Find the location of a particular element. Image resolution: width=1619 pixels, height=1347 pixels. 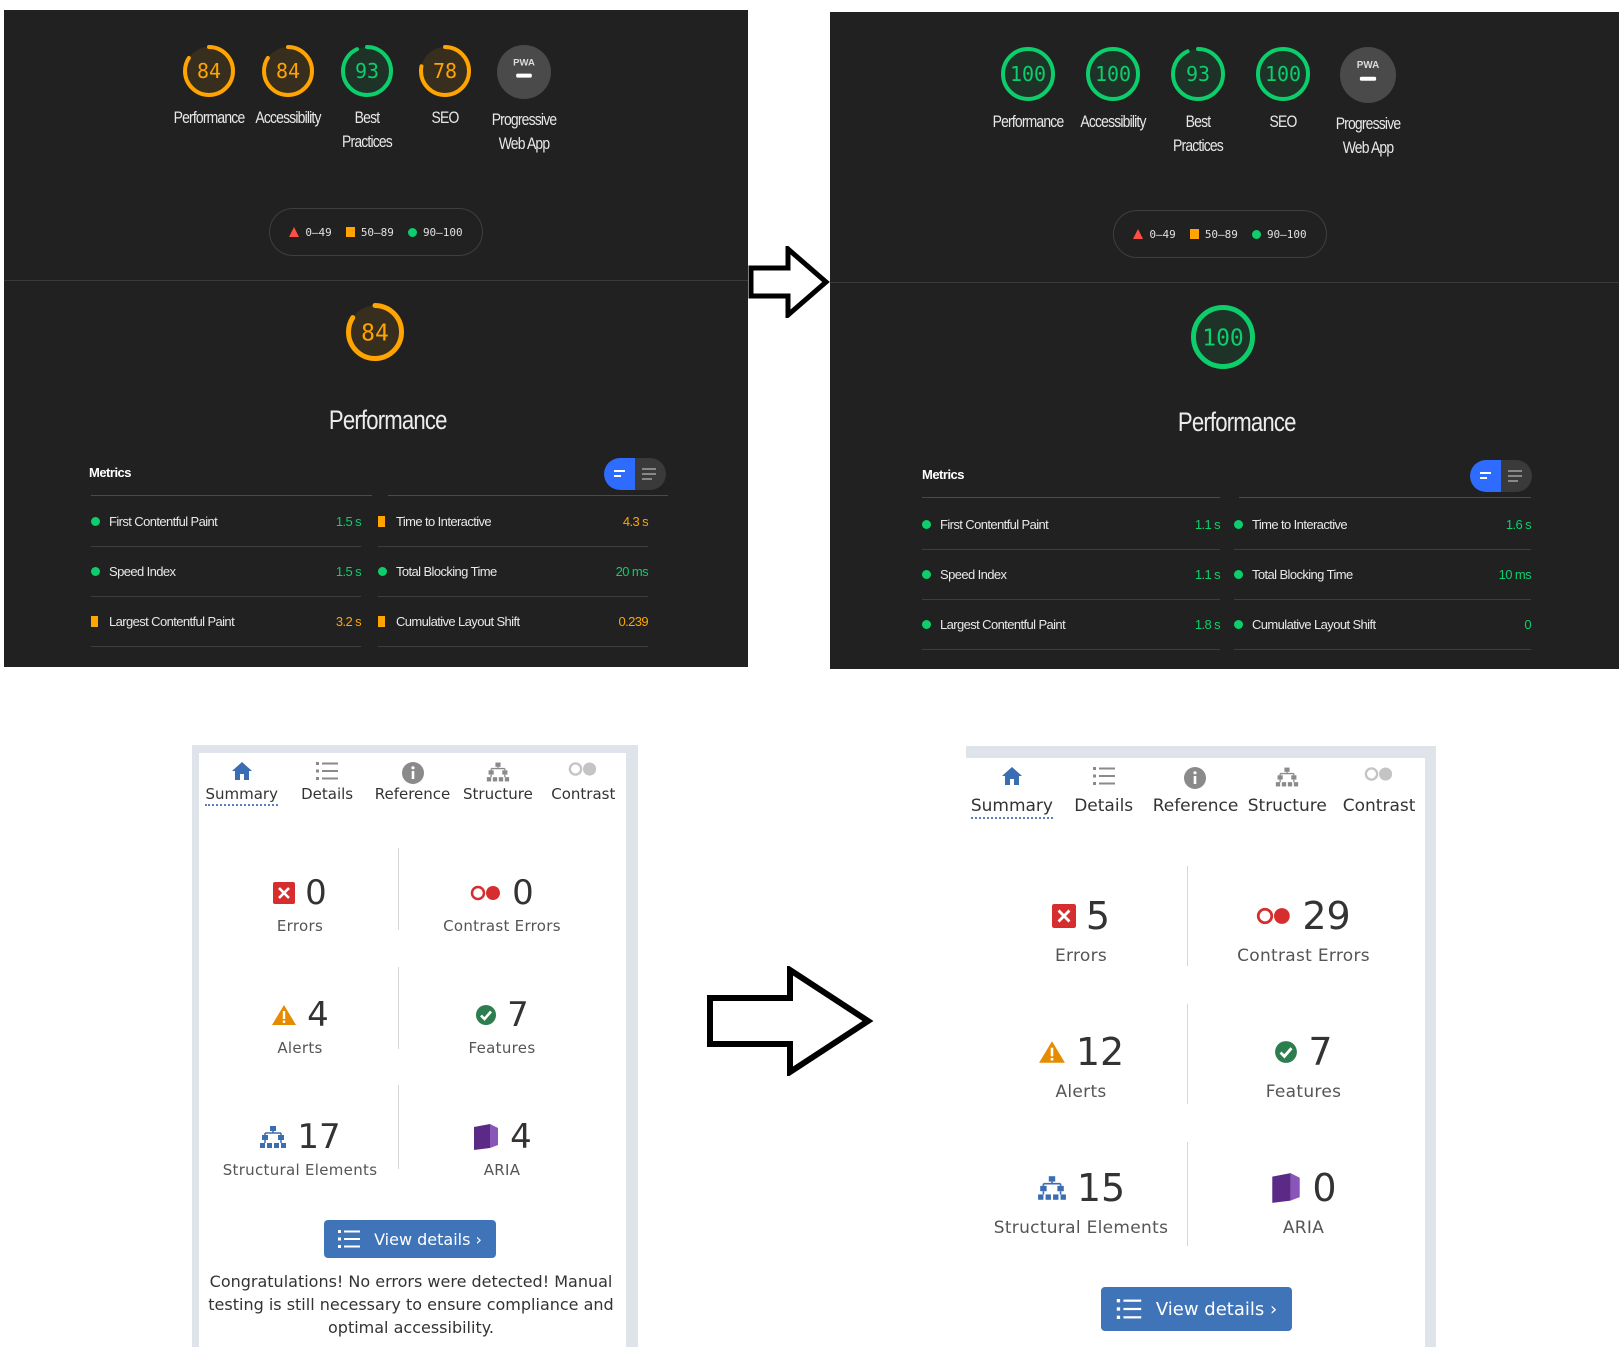

tab-label: Reference is located at coordinates (412, 794).